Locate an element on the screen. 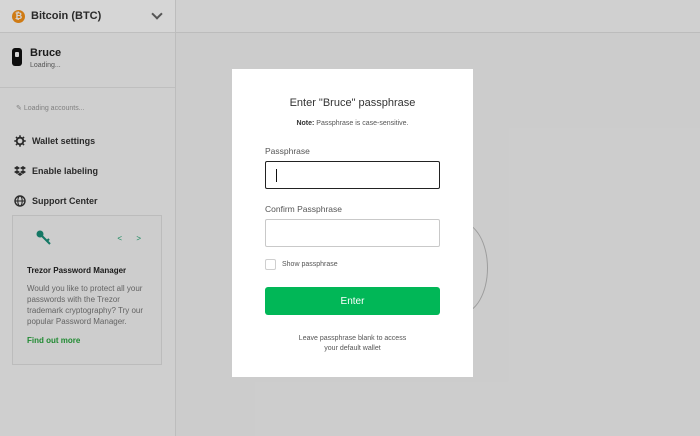  note-text: Passphrase is case-sensitive. is located at coordinates (361, 123).